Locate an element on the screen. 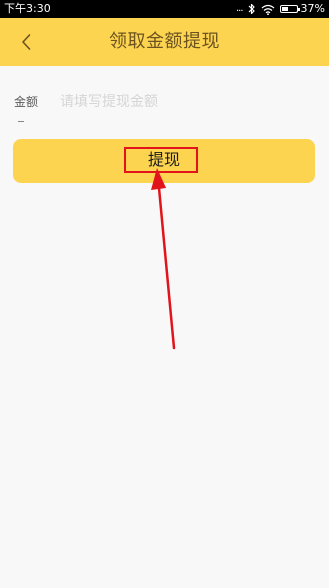 Image resolution: width=329 pixels, height=588 pixels. arrow-head is located at coordinates (158, 179).